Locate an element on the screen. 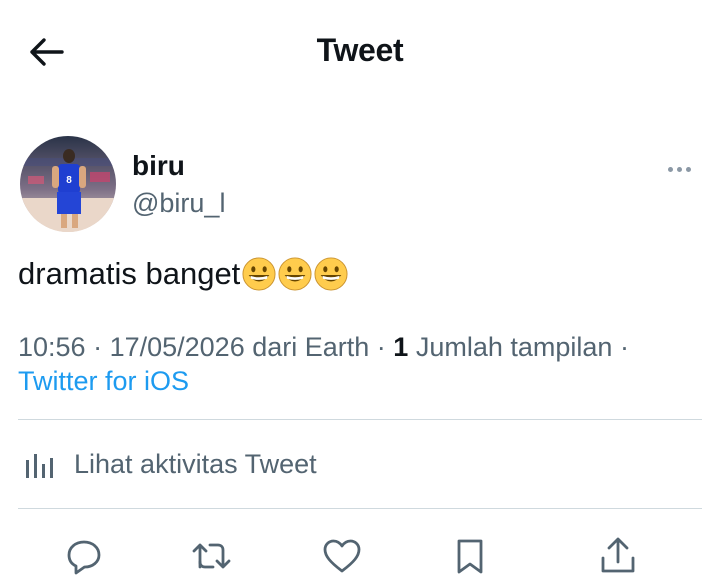 The image size is (720, 585). share-icon is located at coordinates (618, 555).